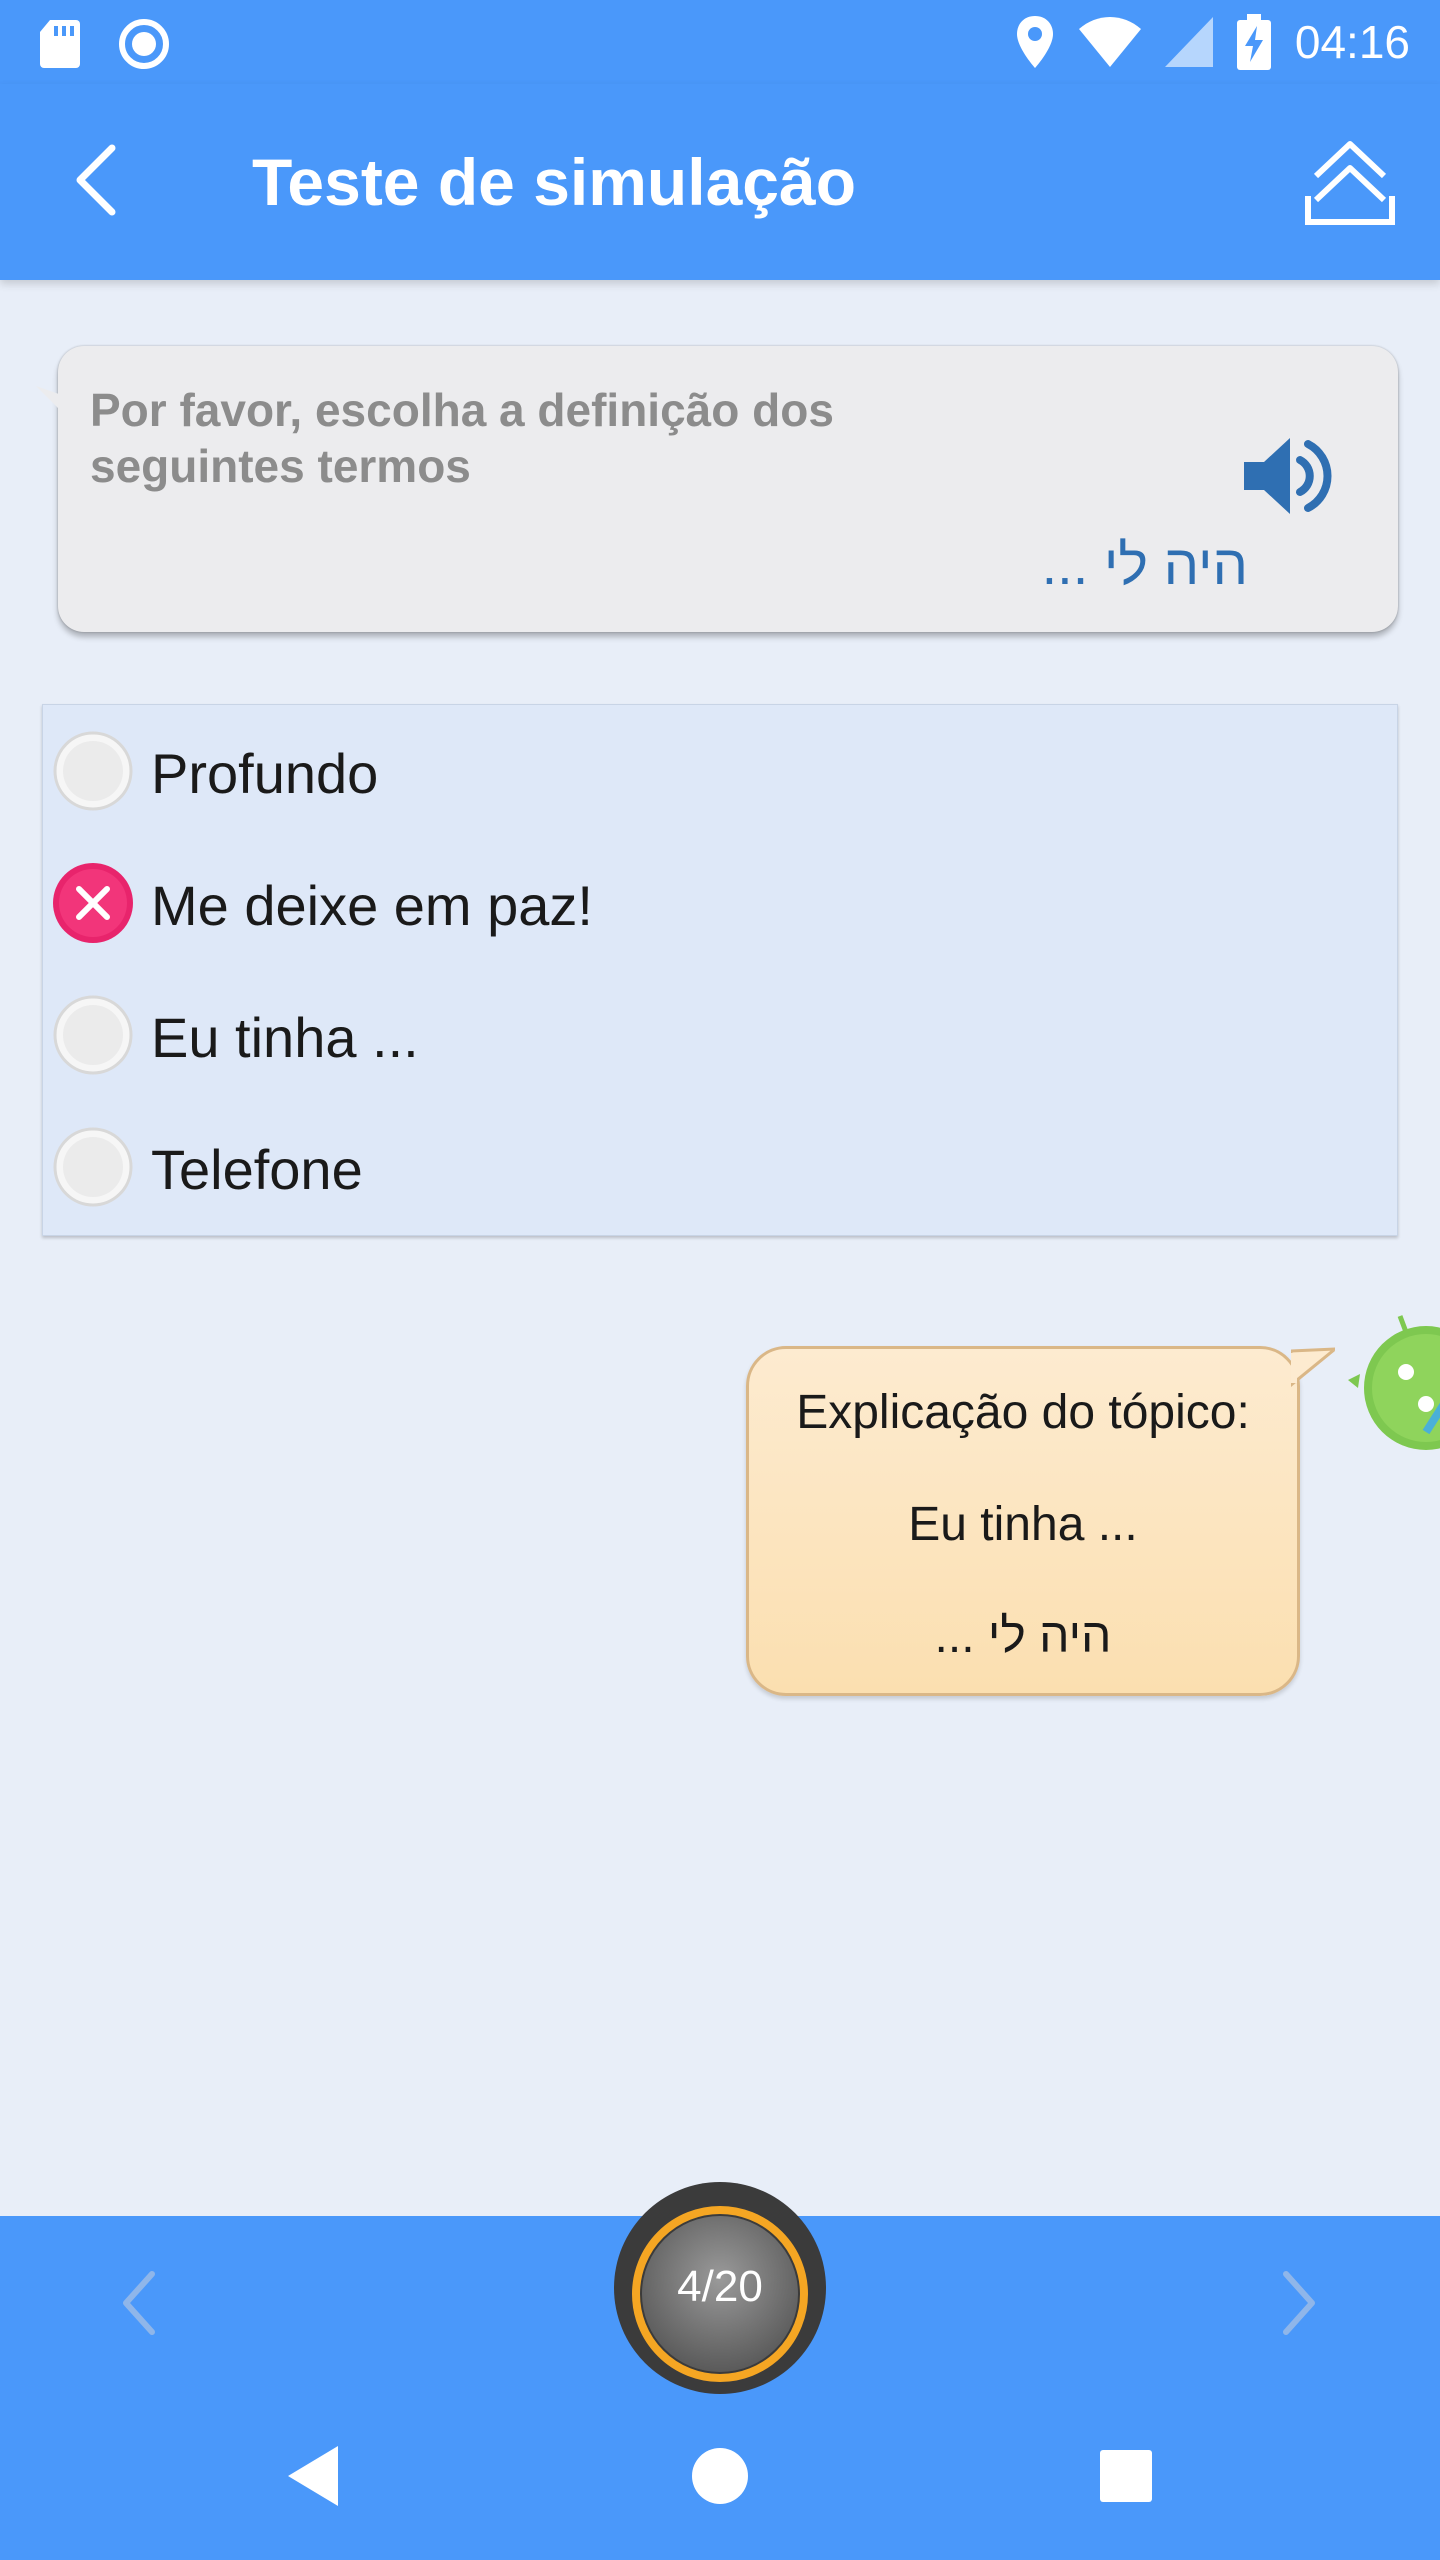 The image size is (1440, 2560). I want to click on next-question-icon, so click(1296, 2303).